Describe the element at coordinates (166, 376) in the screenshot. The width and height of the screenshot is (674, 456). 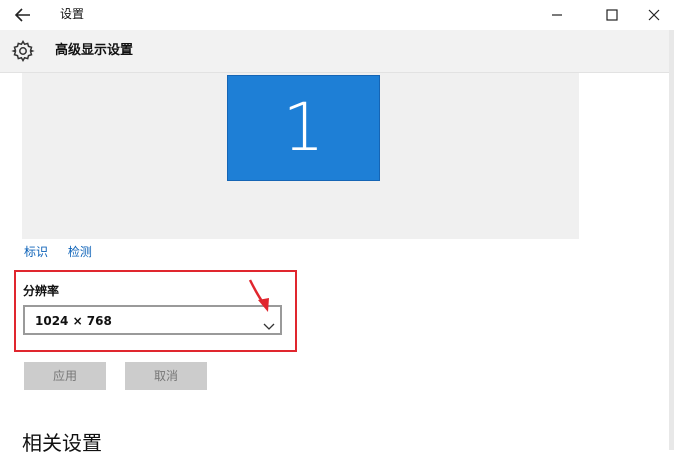
I see `cancel-button: 取消` at that location.